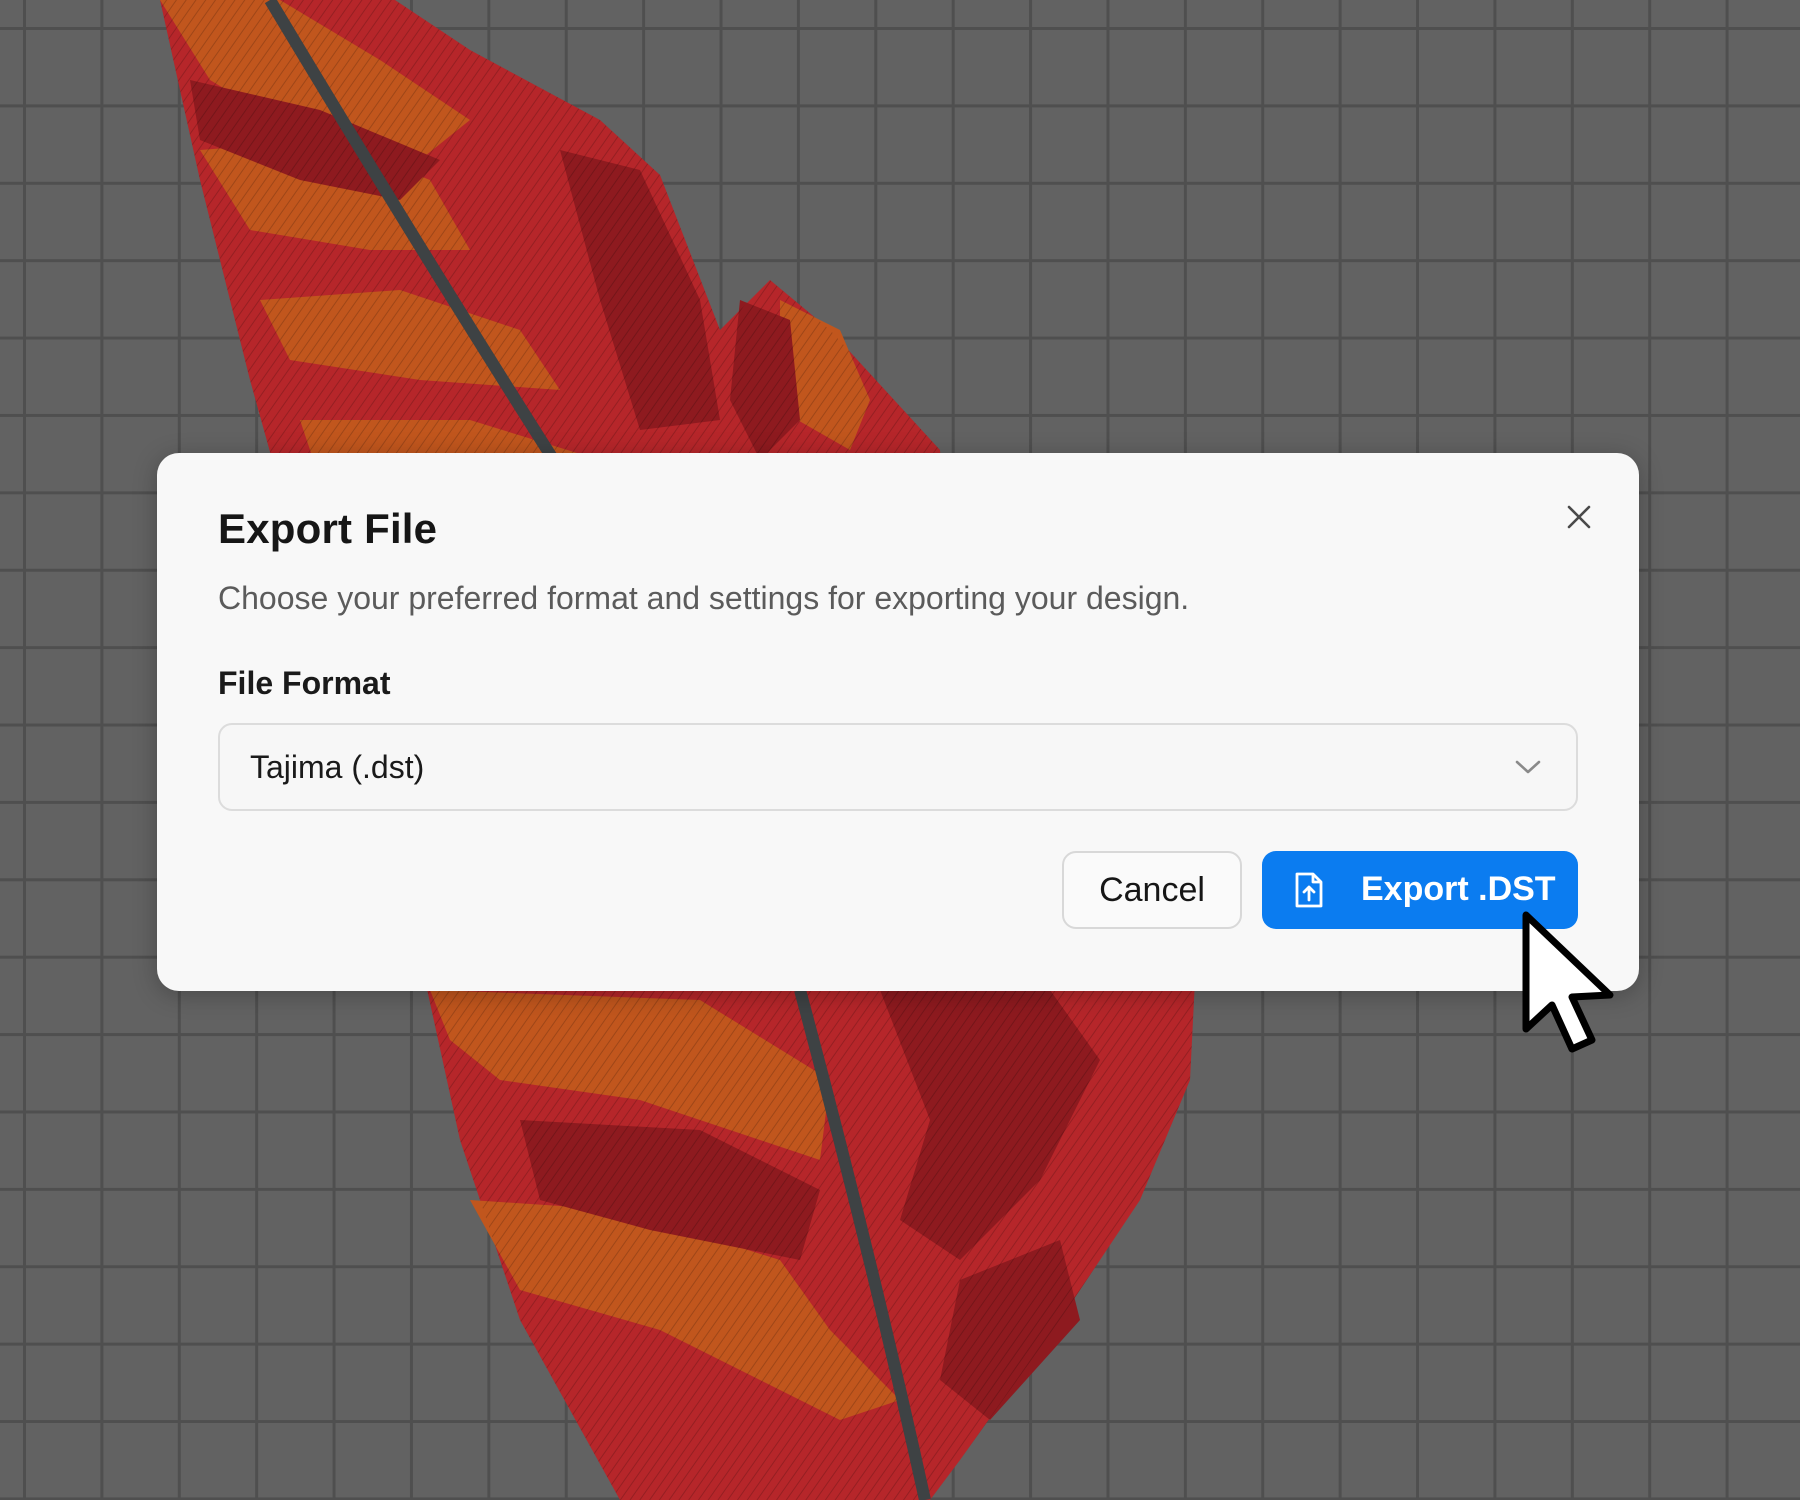  What do you see at coordinates (1568, 982) in the screenshot?
I see `mouse-pointer-icon` at bounding box center [1568, 982].